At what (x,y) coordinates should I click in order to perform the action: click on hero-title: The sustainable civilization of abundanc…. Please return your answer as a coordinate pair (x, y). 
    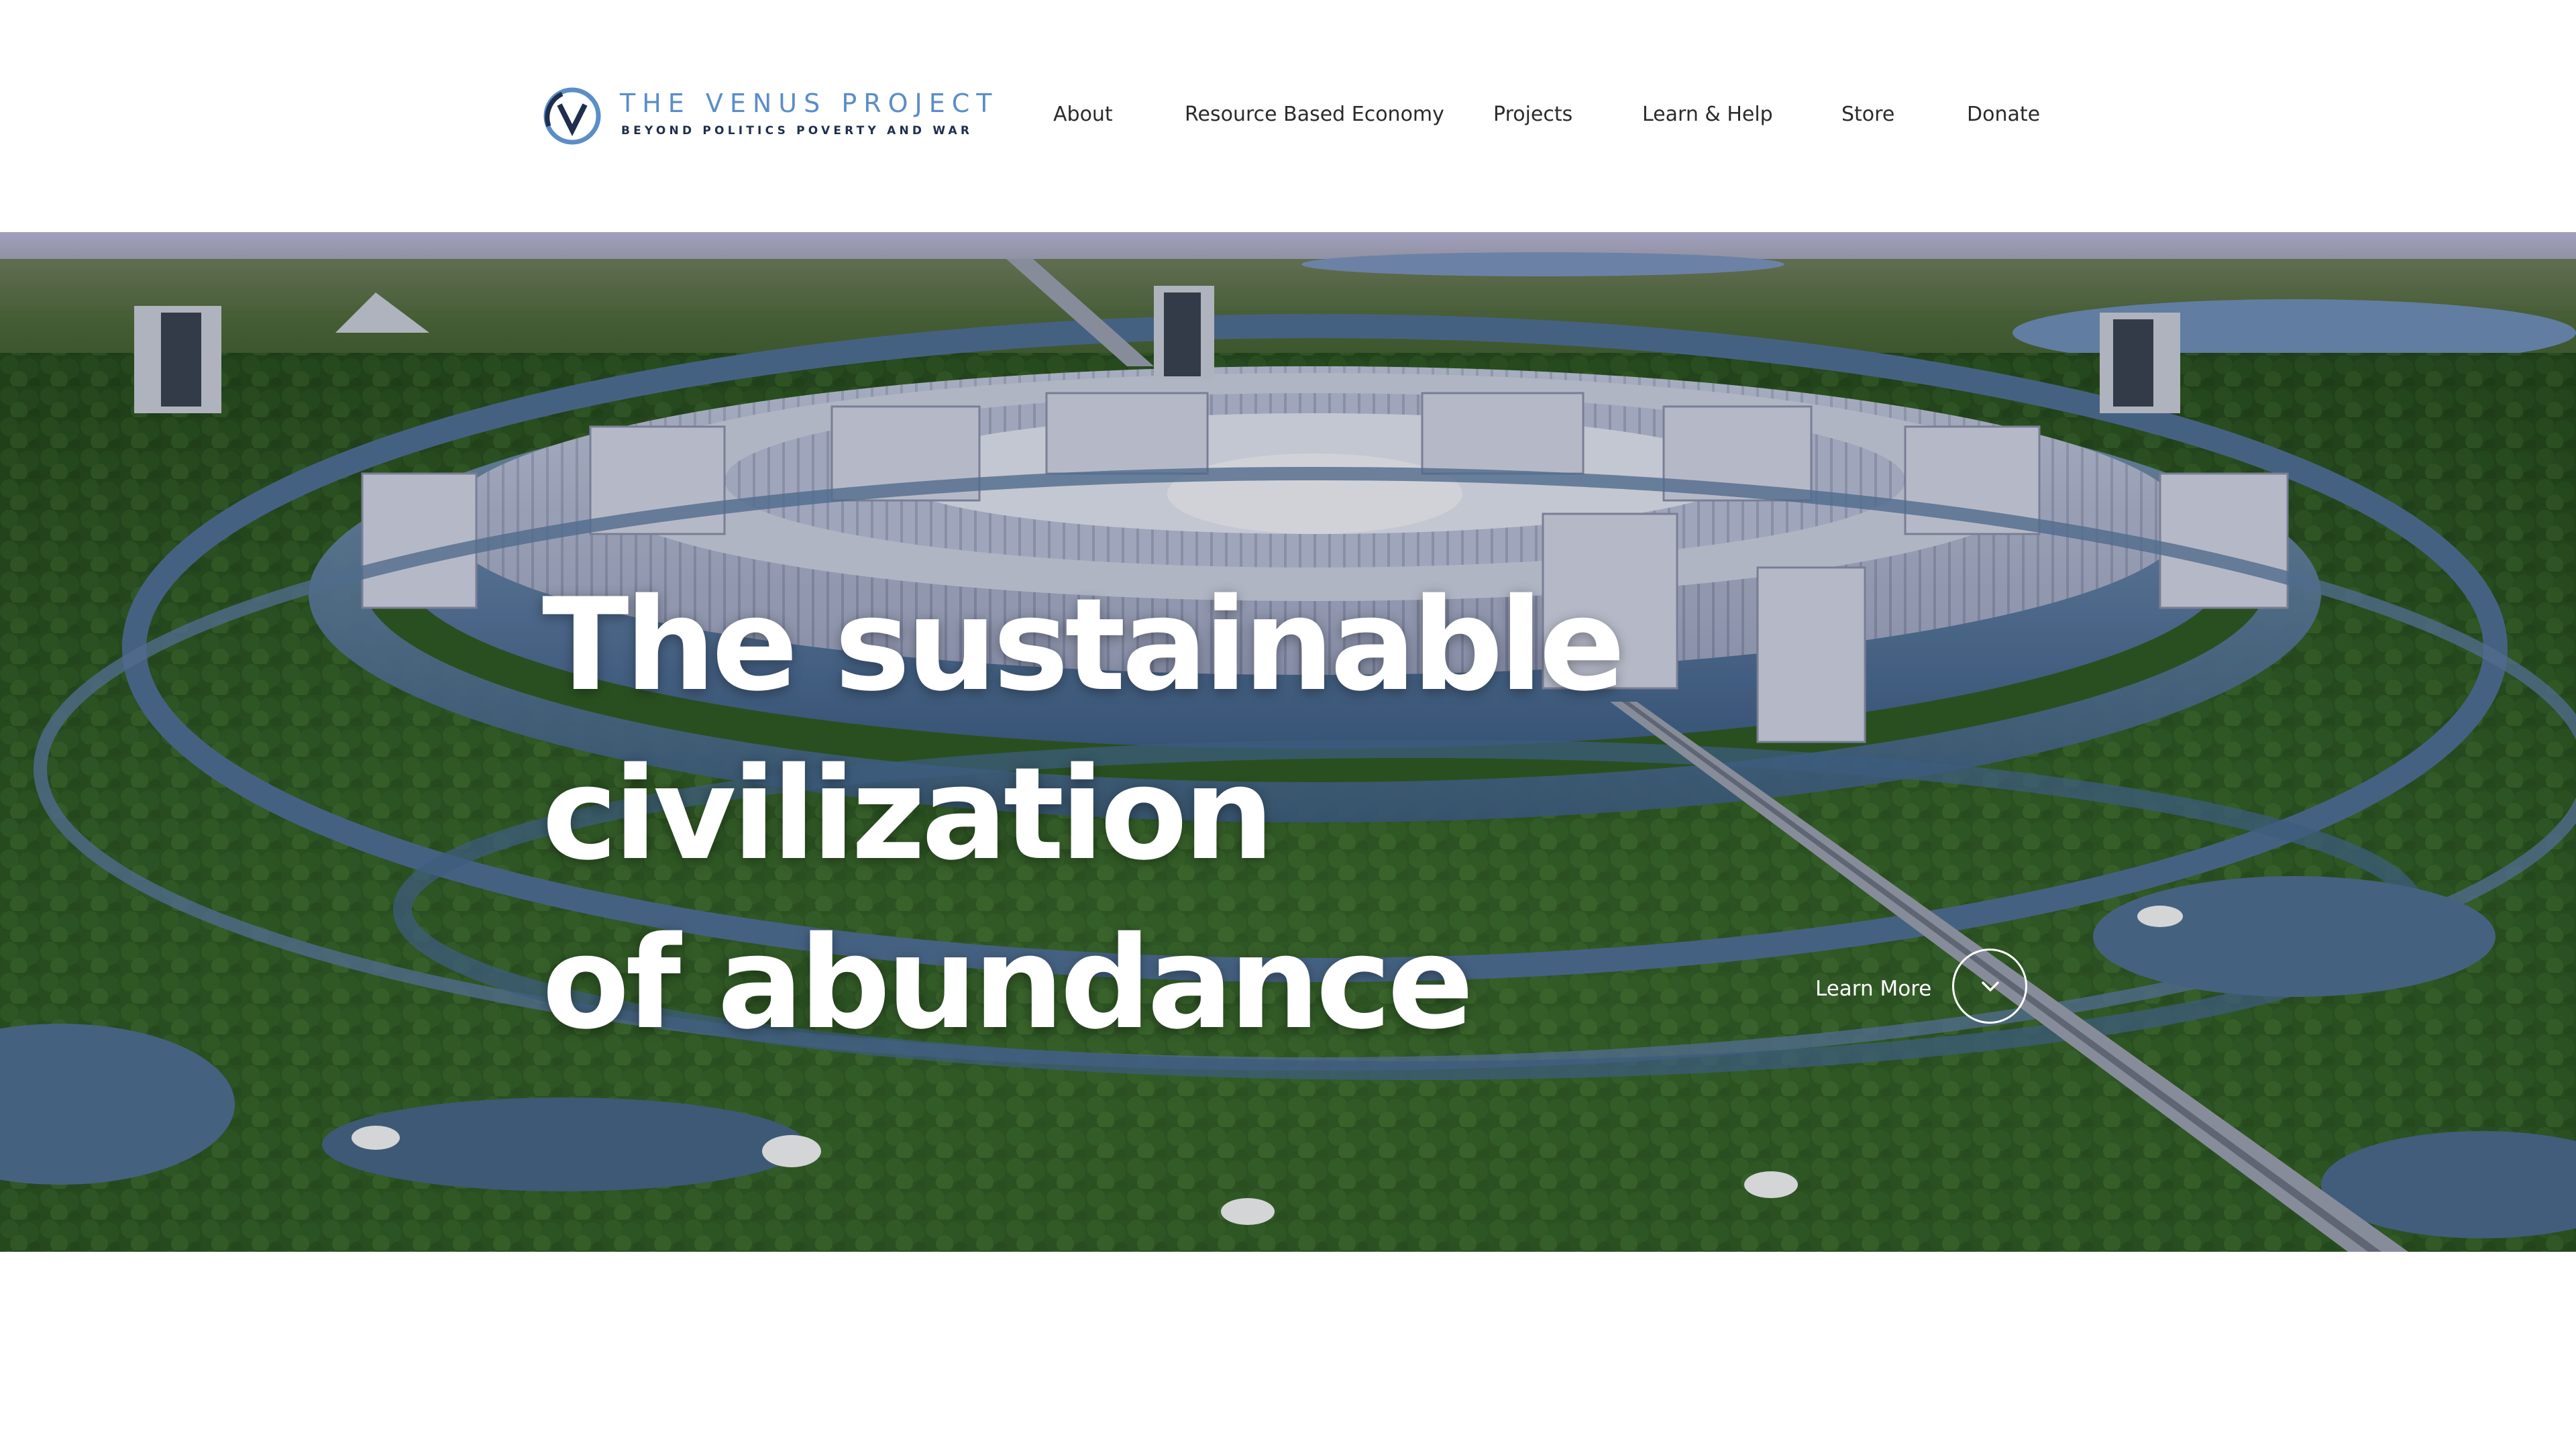
    Looking at the image, I should click on (1083, 814).